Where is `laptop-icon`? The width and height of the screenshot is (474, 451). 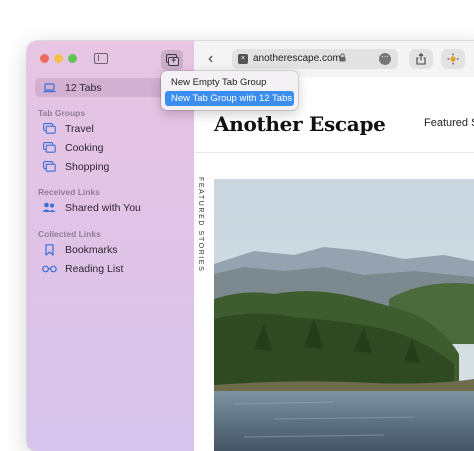 laptop-icon is located at coordinates (49, 87).